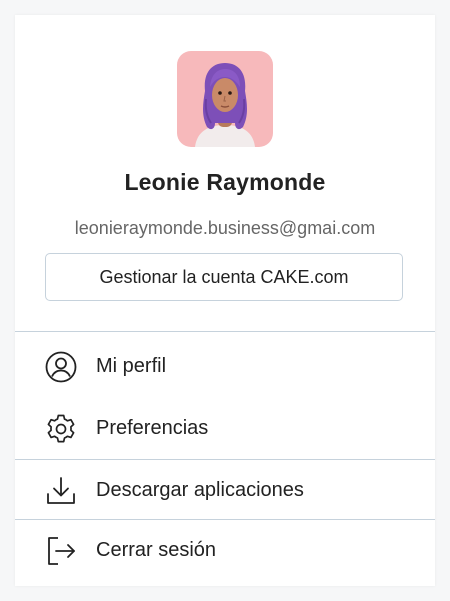 Image resolution: width=450 pixels, height=601 pixels. I want to click on menu-item-my-profile: Mi perfil, so click(225, 366).